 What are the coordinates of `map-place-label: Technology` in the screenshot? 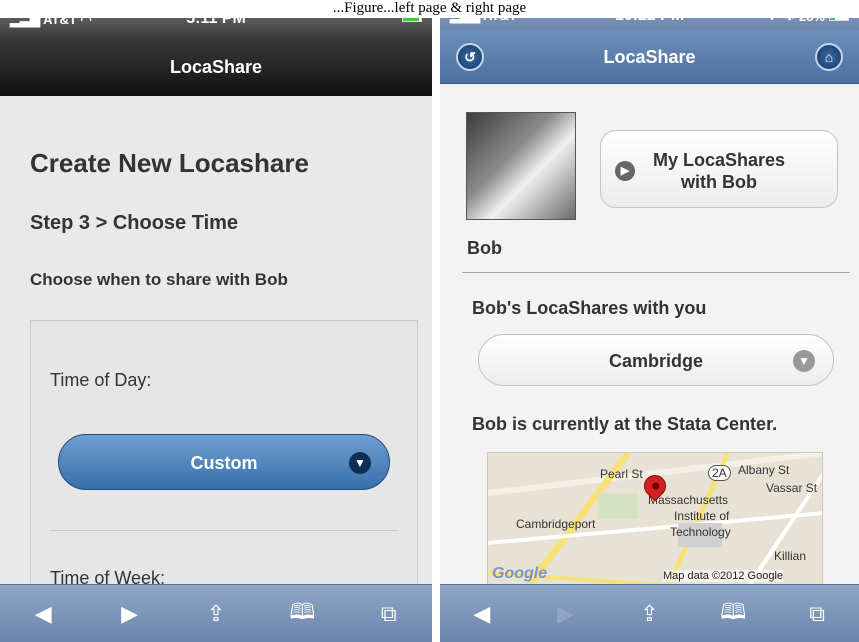 It's located at (700, 532).